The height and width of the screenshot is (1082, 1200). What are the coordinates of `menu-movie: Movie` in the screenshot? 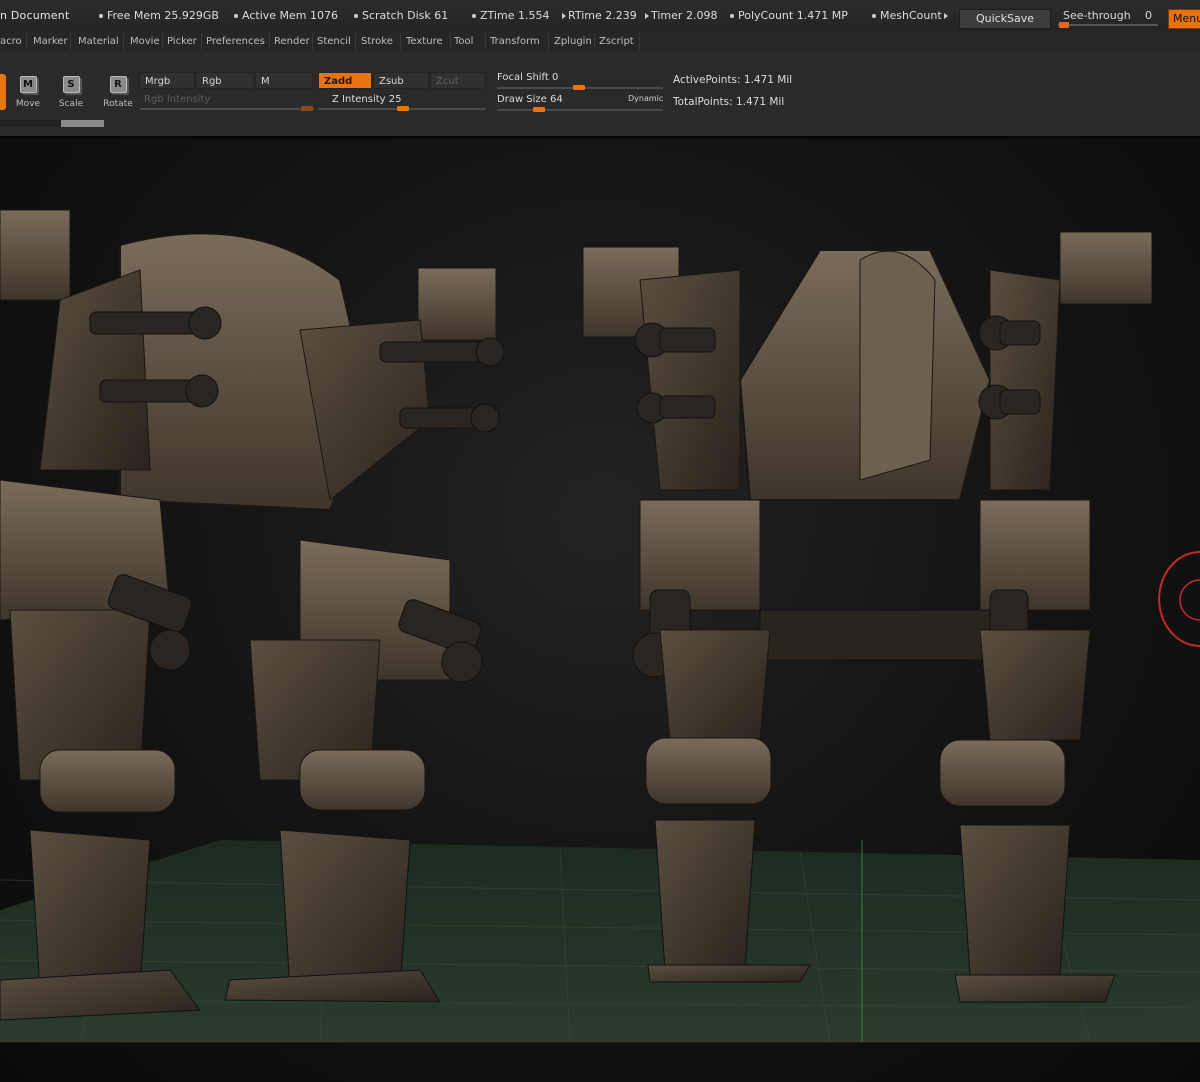 It's located at (144, 41).